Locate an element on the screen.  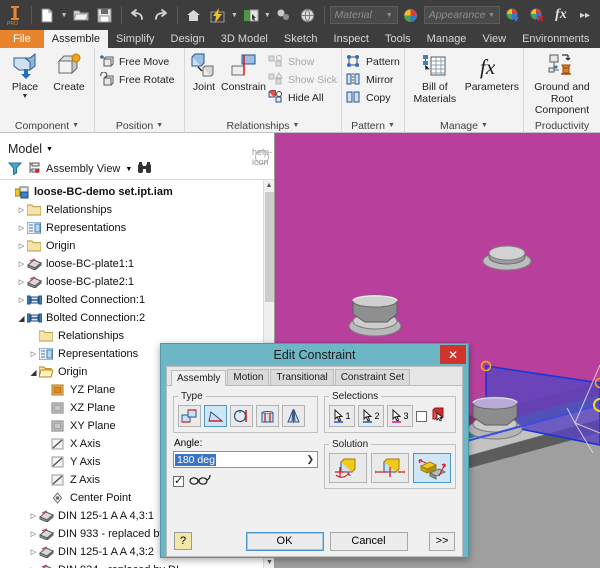
undo-arrow-icon is located at coordinates (137, 15).